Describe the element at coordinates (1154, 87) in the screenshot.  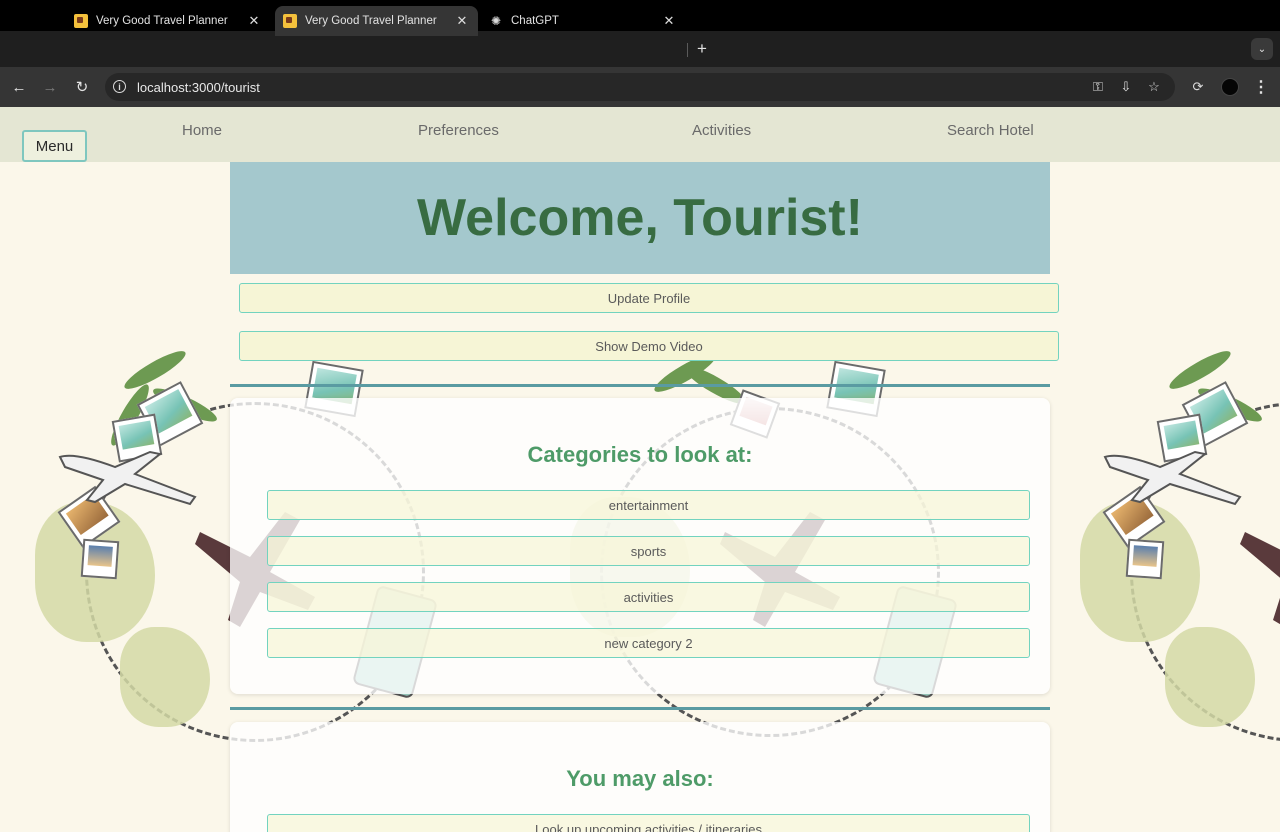
I see `bookmark-star-icon: ☆` at that location.